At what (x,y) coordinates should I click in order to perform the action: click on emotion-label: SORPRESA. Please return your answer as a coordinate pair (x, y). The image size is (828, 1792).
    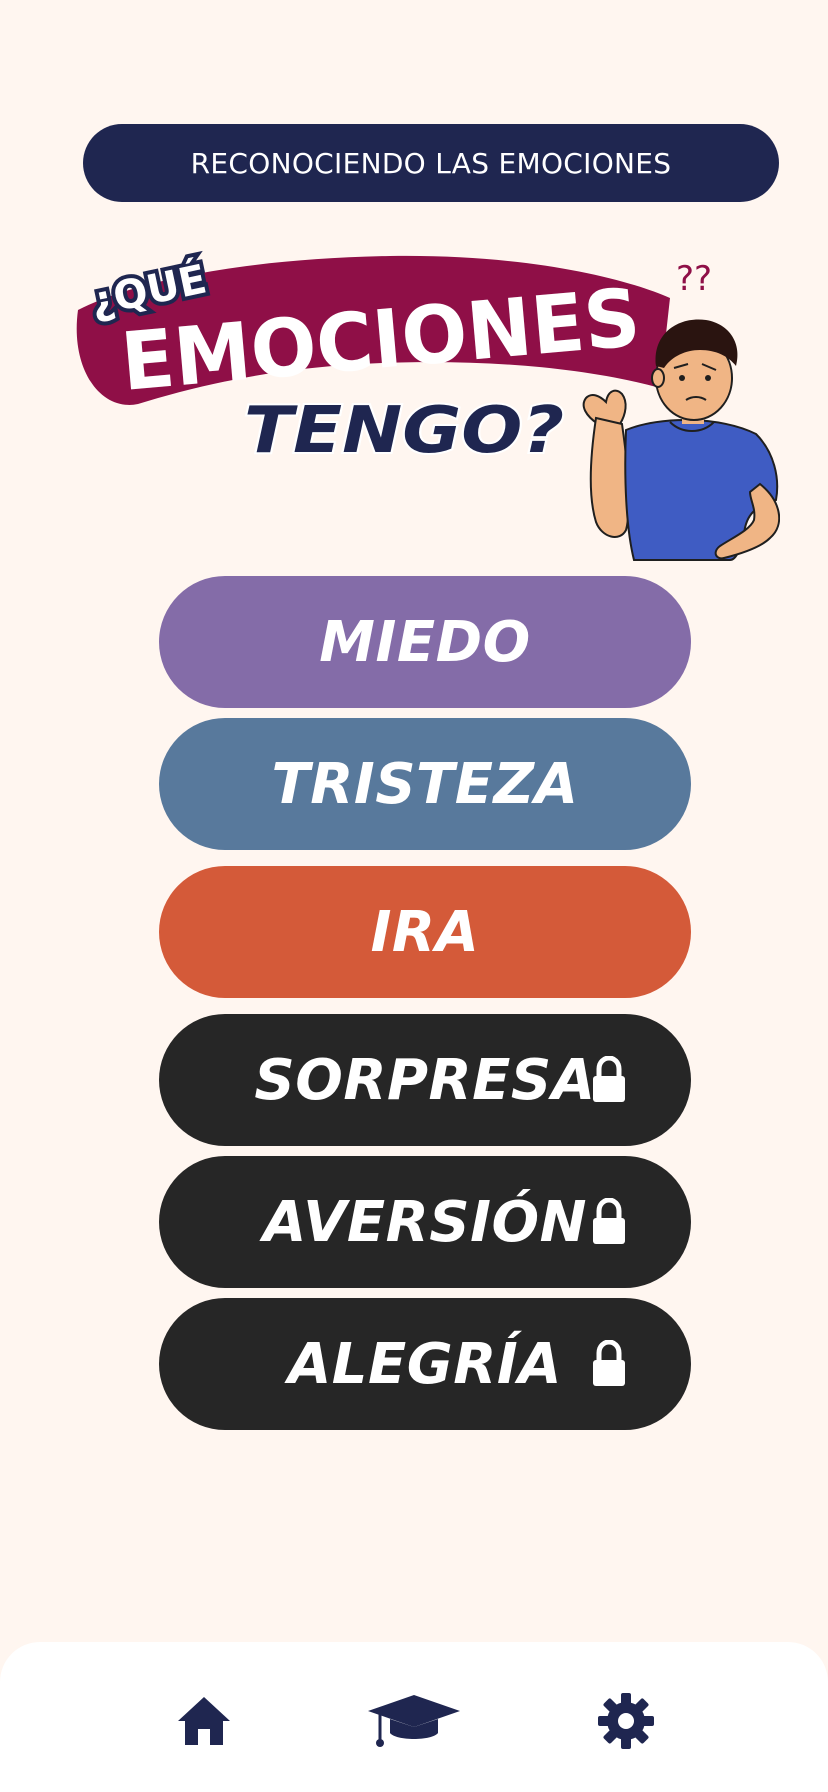
    Looking at the image, I should click on (425, 1080).